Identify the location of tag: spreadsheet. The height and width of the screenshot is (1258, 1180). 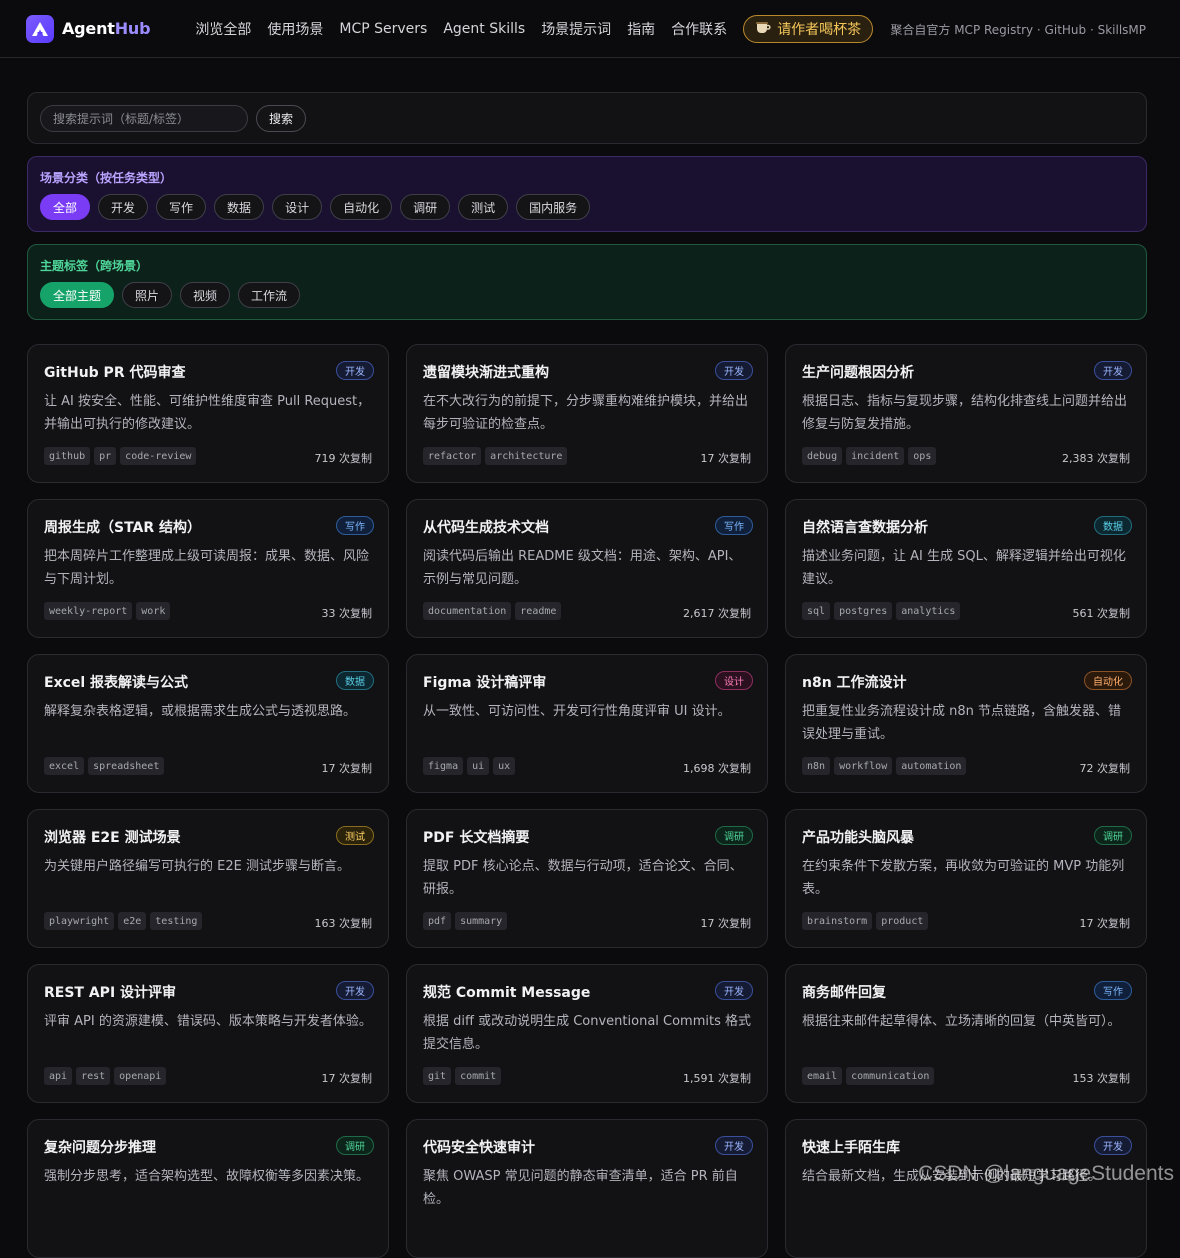
(126, 766).